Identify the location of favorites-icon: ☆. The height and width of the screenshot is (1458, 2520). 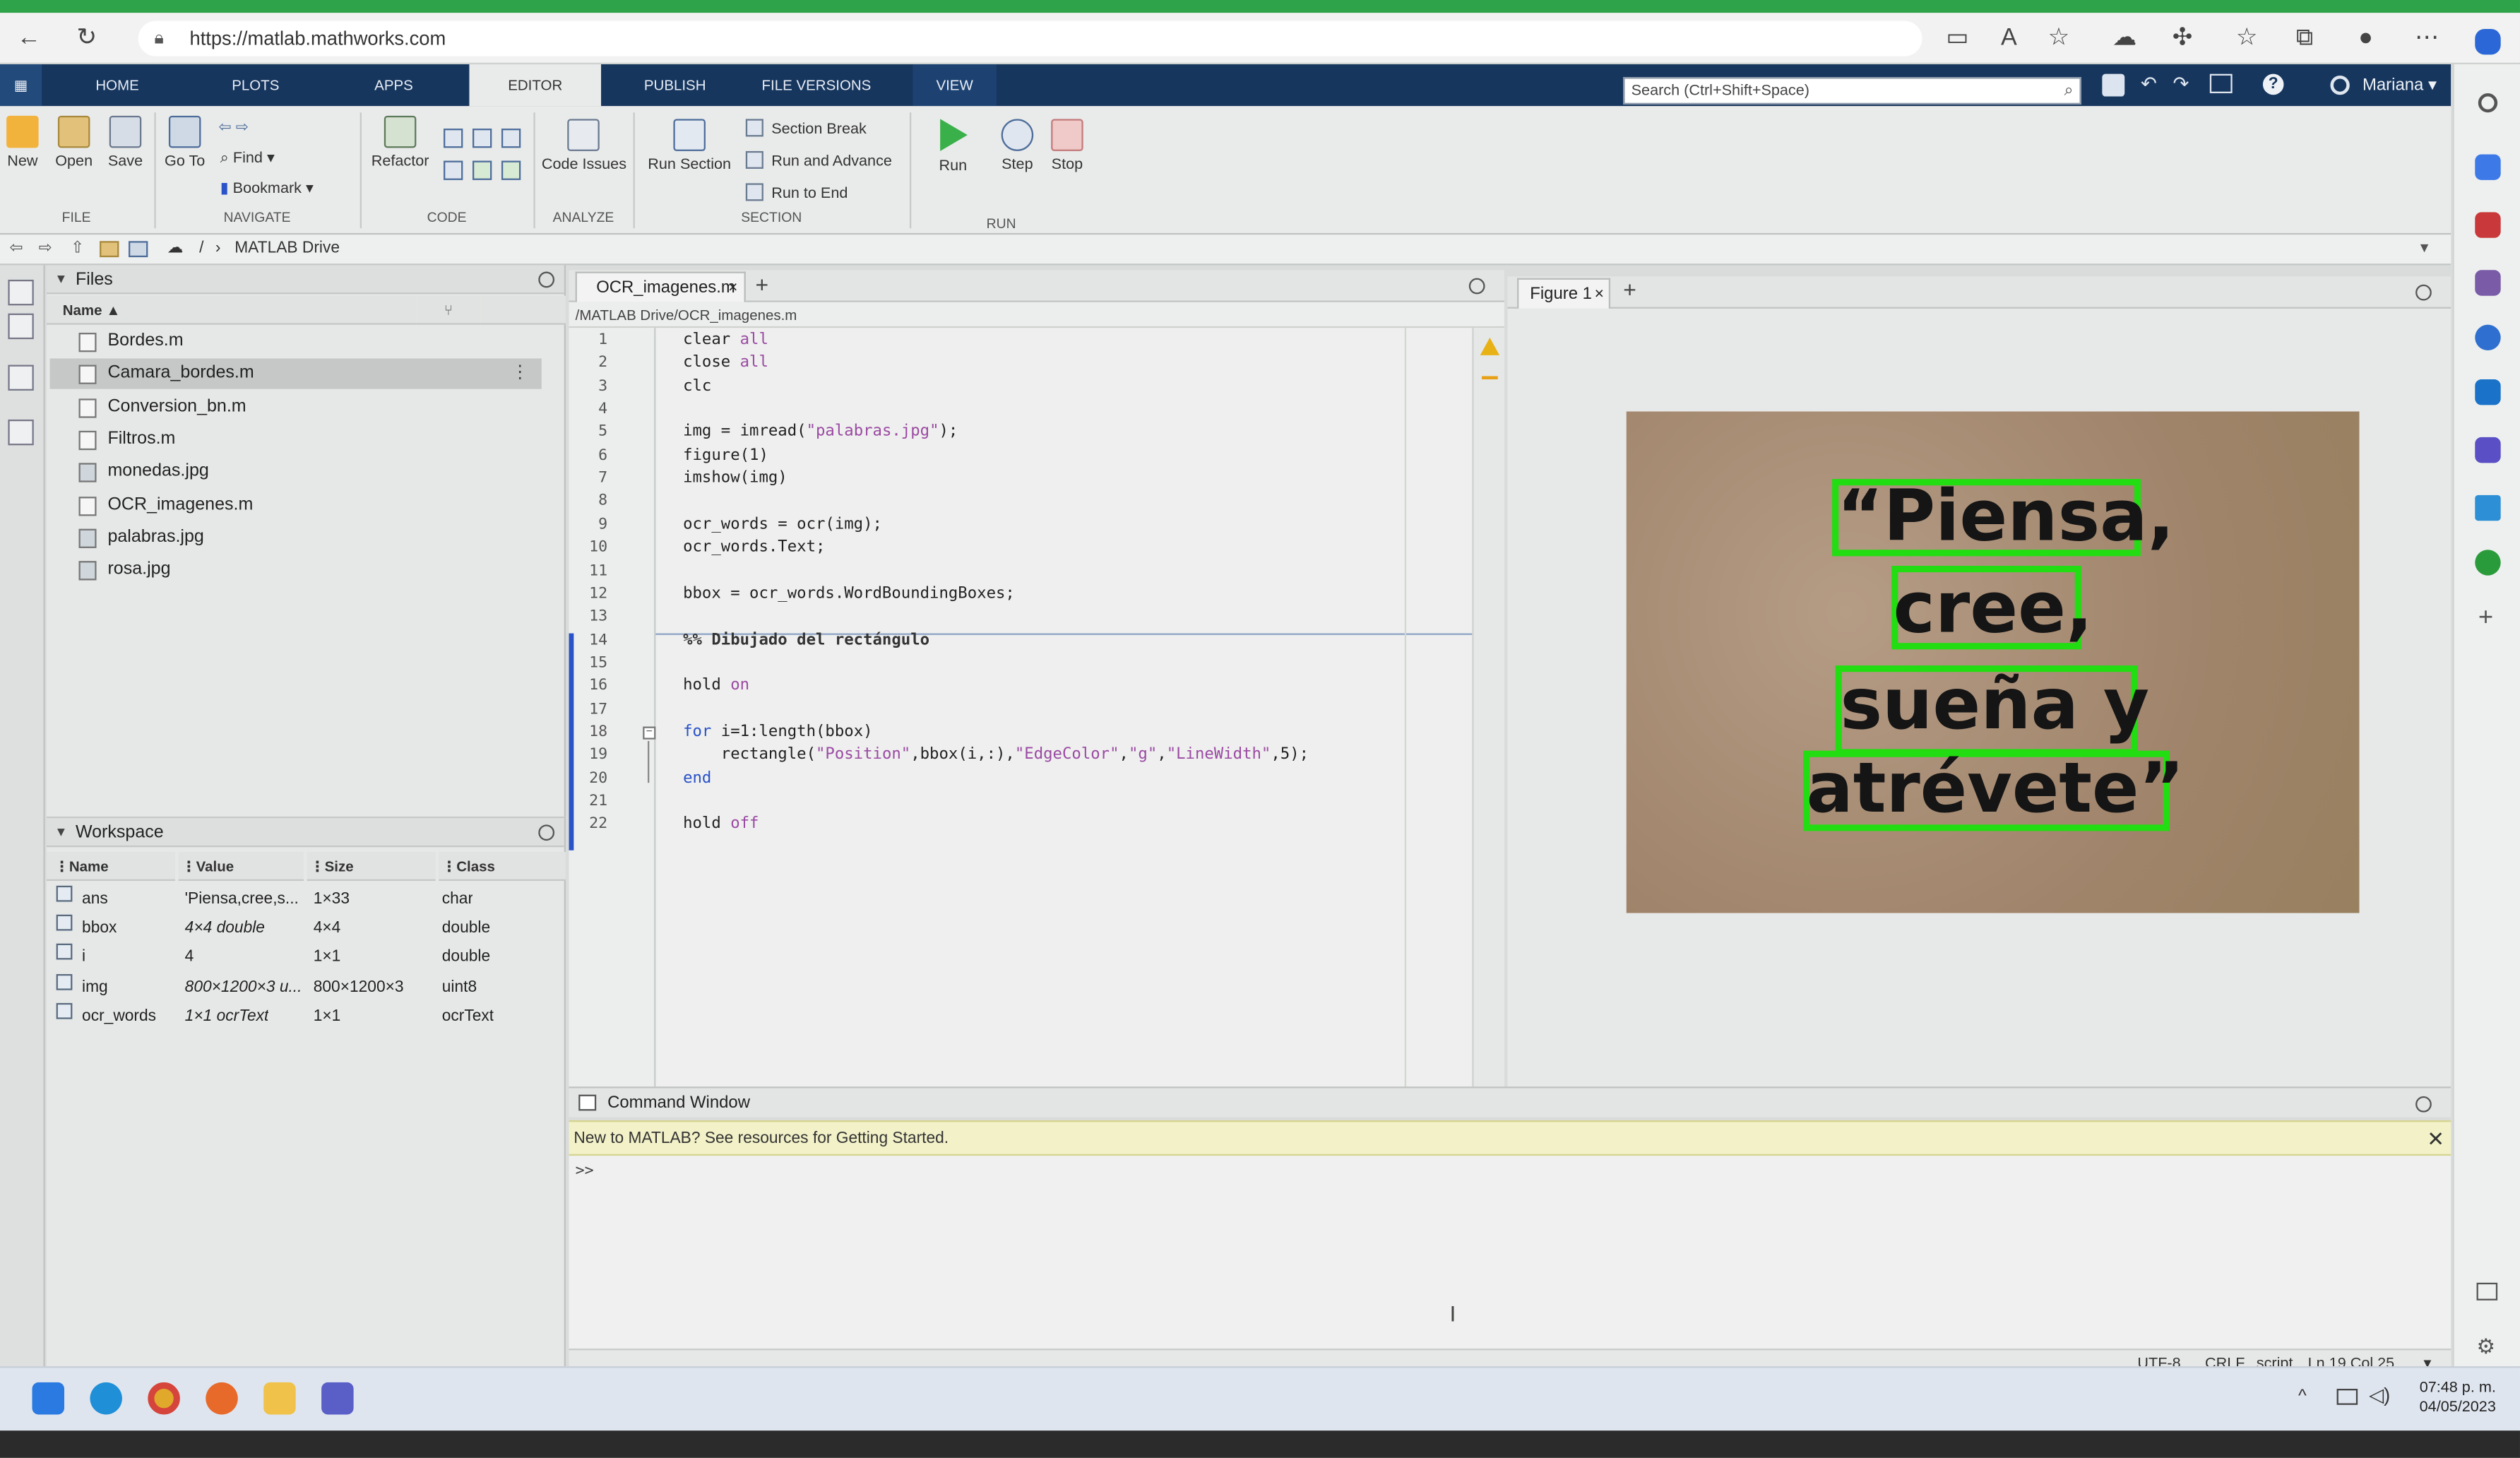
(2247, 39).